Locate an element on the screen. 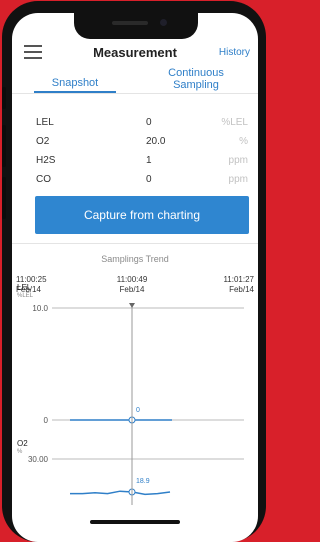  reading-row-lel: LEL 0 %LEL is located at coordinates (135, 124).